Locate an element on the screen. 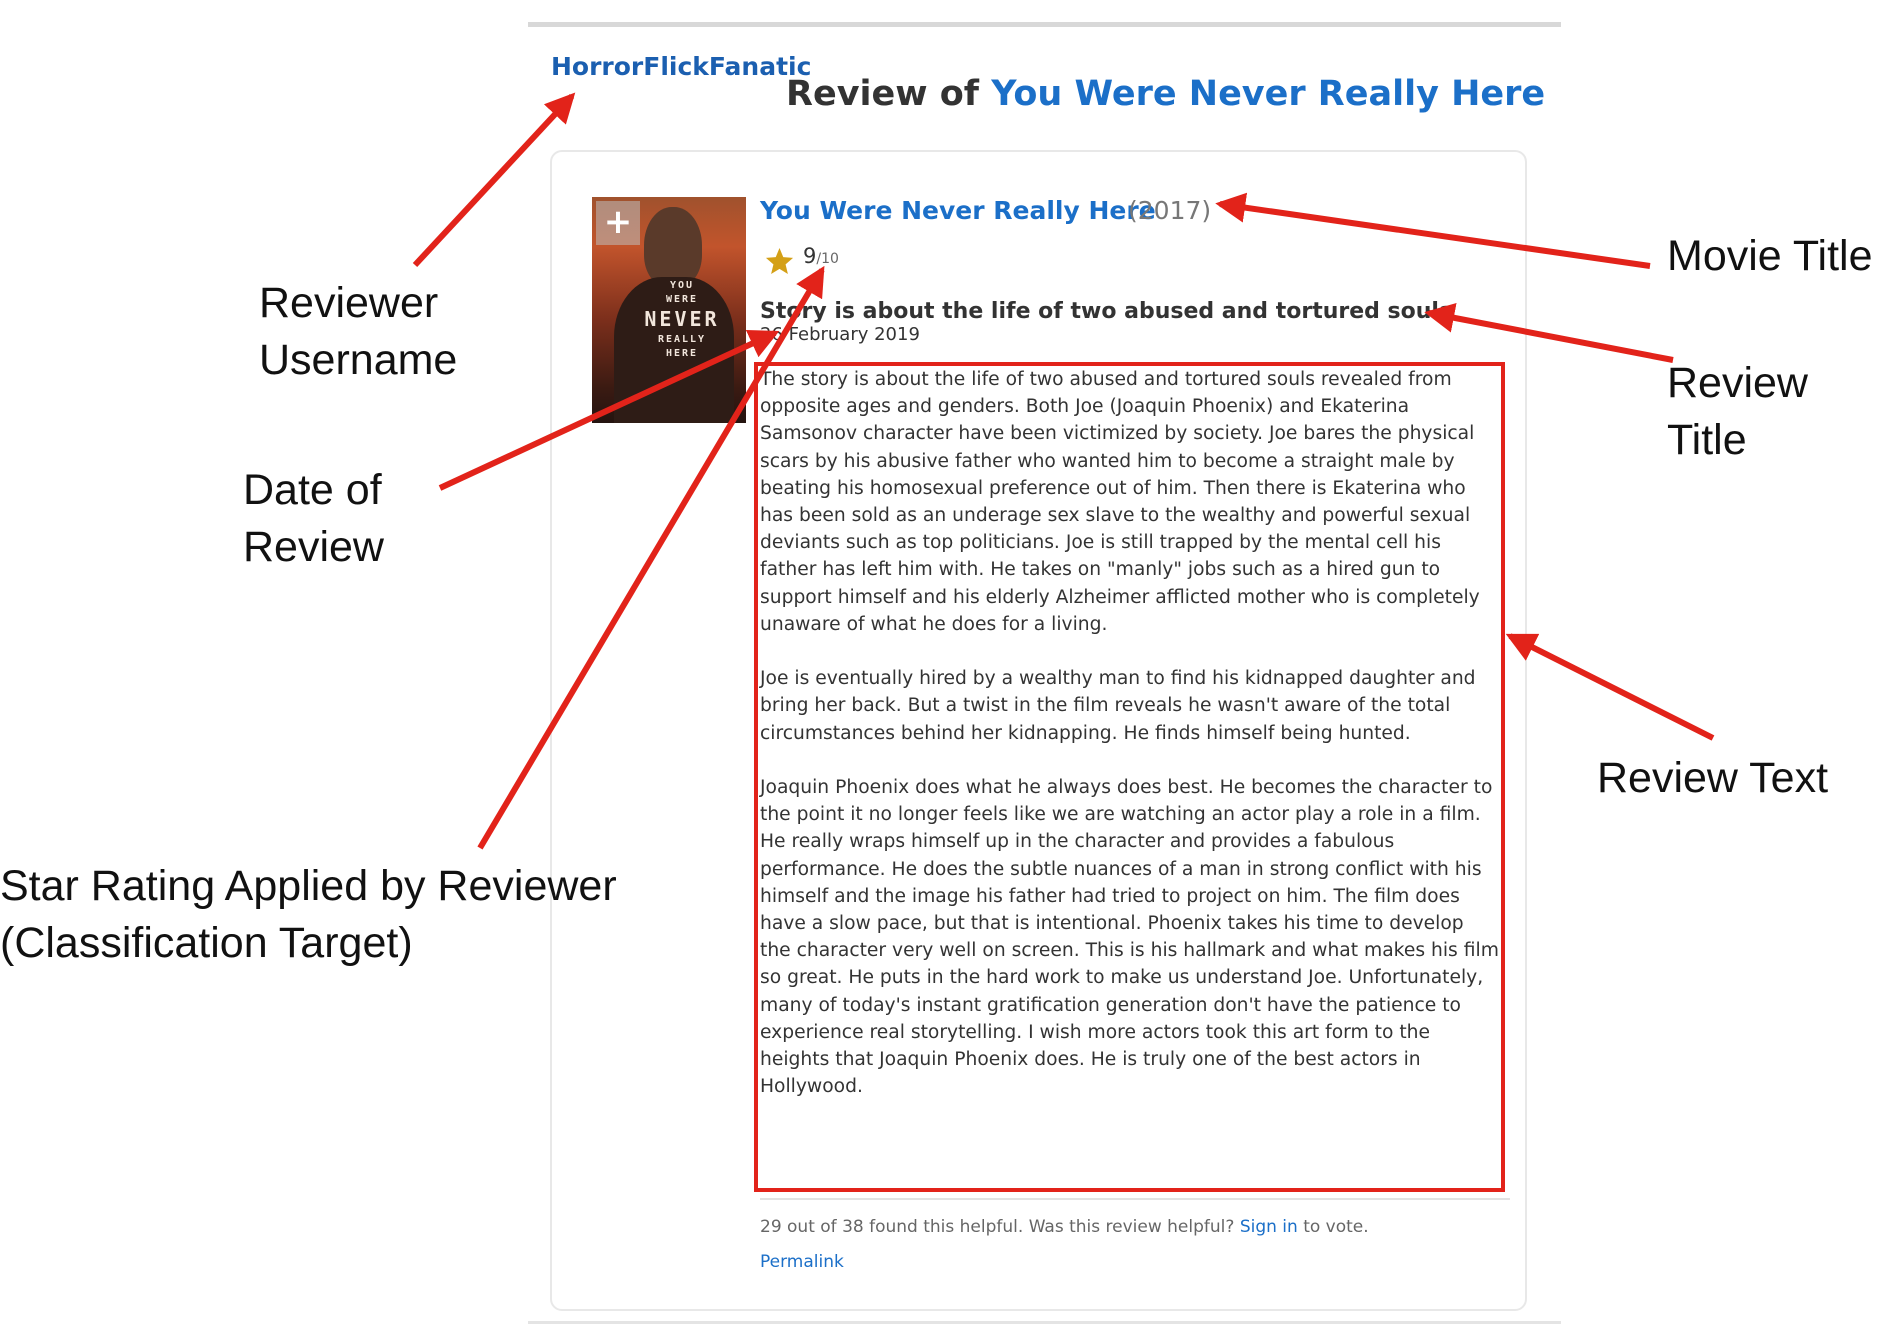 The width and height of the screenshot is (1887, 1325). arrow-reviewer-username is located at coordinates (494, 180).